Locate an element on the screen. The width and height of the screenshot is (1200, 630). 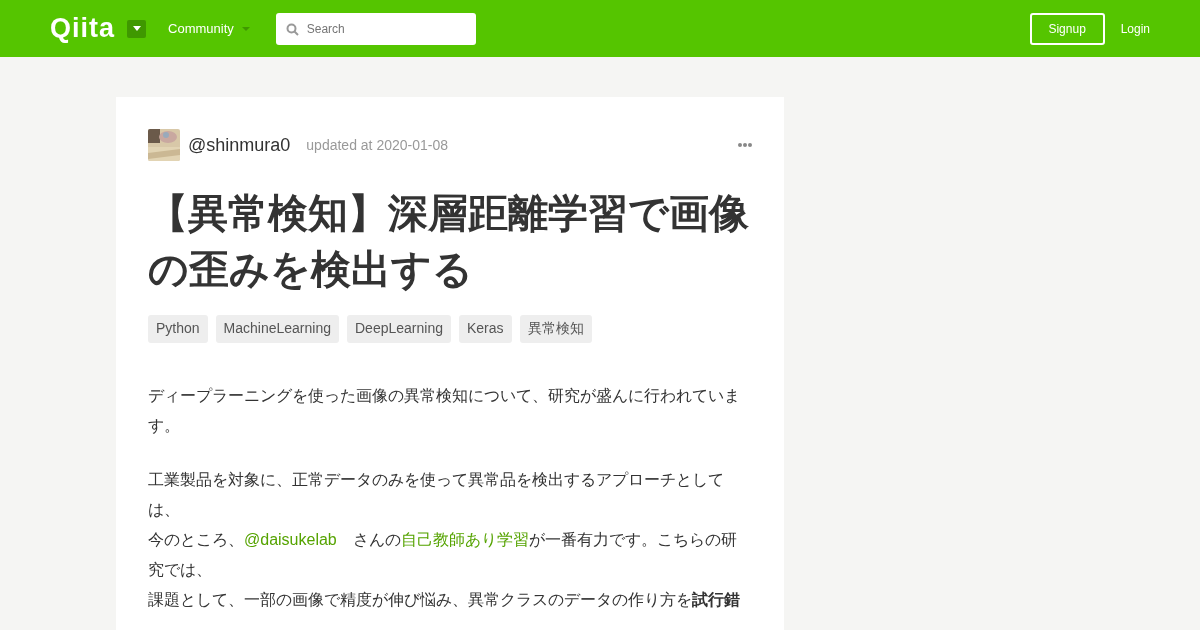
dropdown-button is located at coordinates (136, 28).